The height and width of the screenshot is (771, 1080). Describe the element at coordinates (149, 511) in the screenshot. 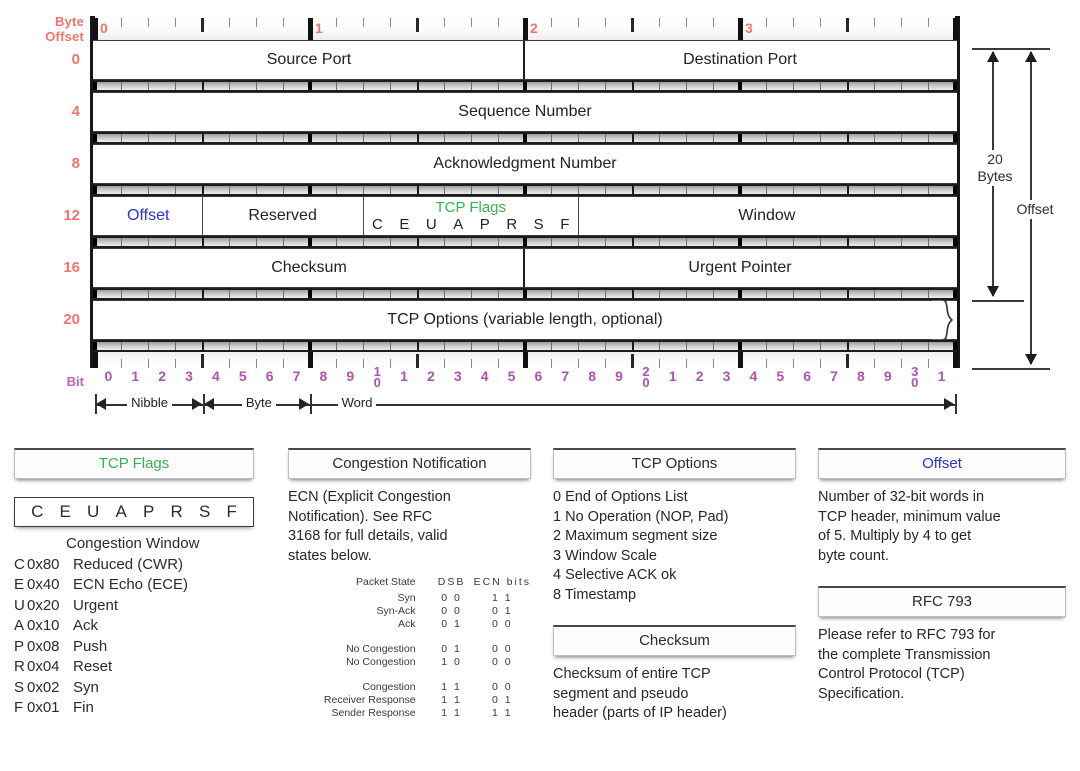

I see `legend-flag-letter: P` at that location.